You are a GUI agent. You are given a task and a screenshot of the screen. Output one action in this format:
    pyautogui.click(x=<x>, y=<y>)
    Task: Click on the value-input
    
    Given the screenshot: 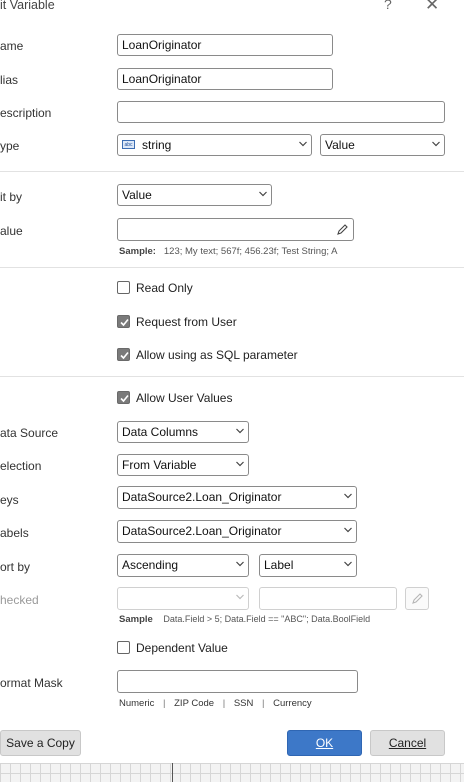 What is the action you would take?
    pyautogui.click(x=235, y=229)
    